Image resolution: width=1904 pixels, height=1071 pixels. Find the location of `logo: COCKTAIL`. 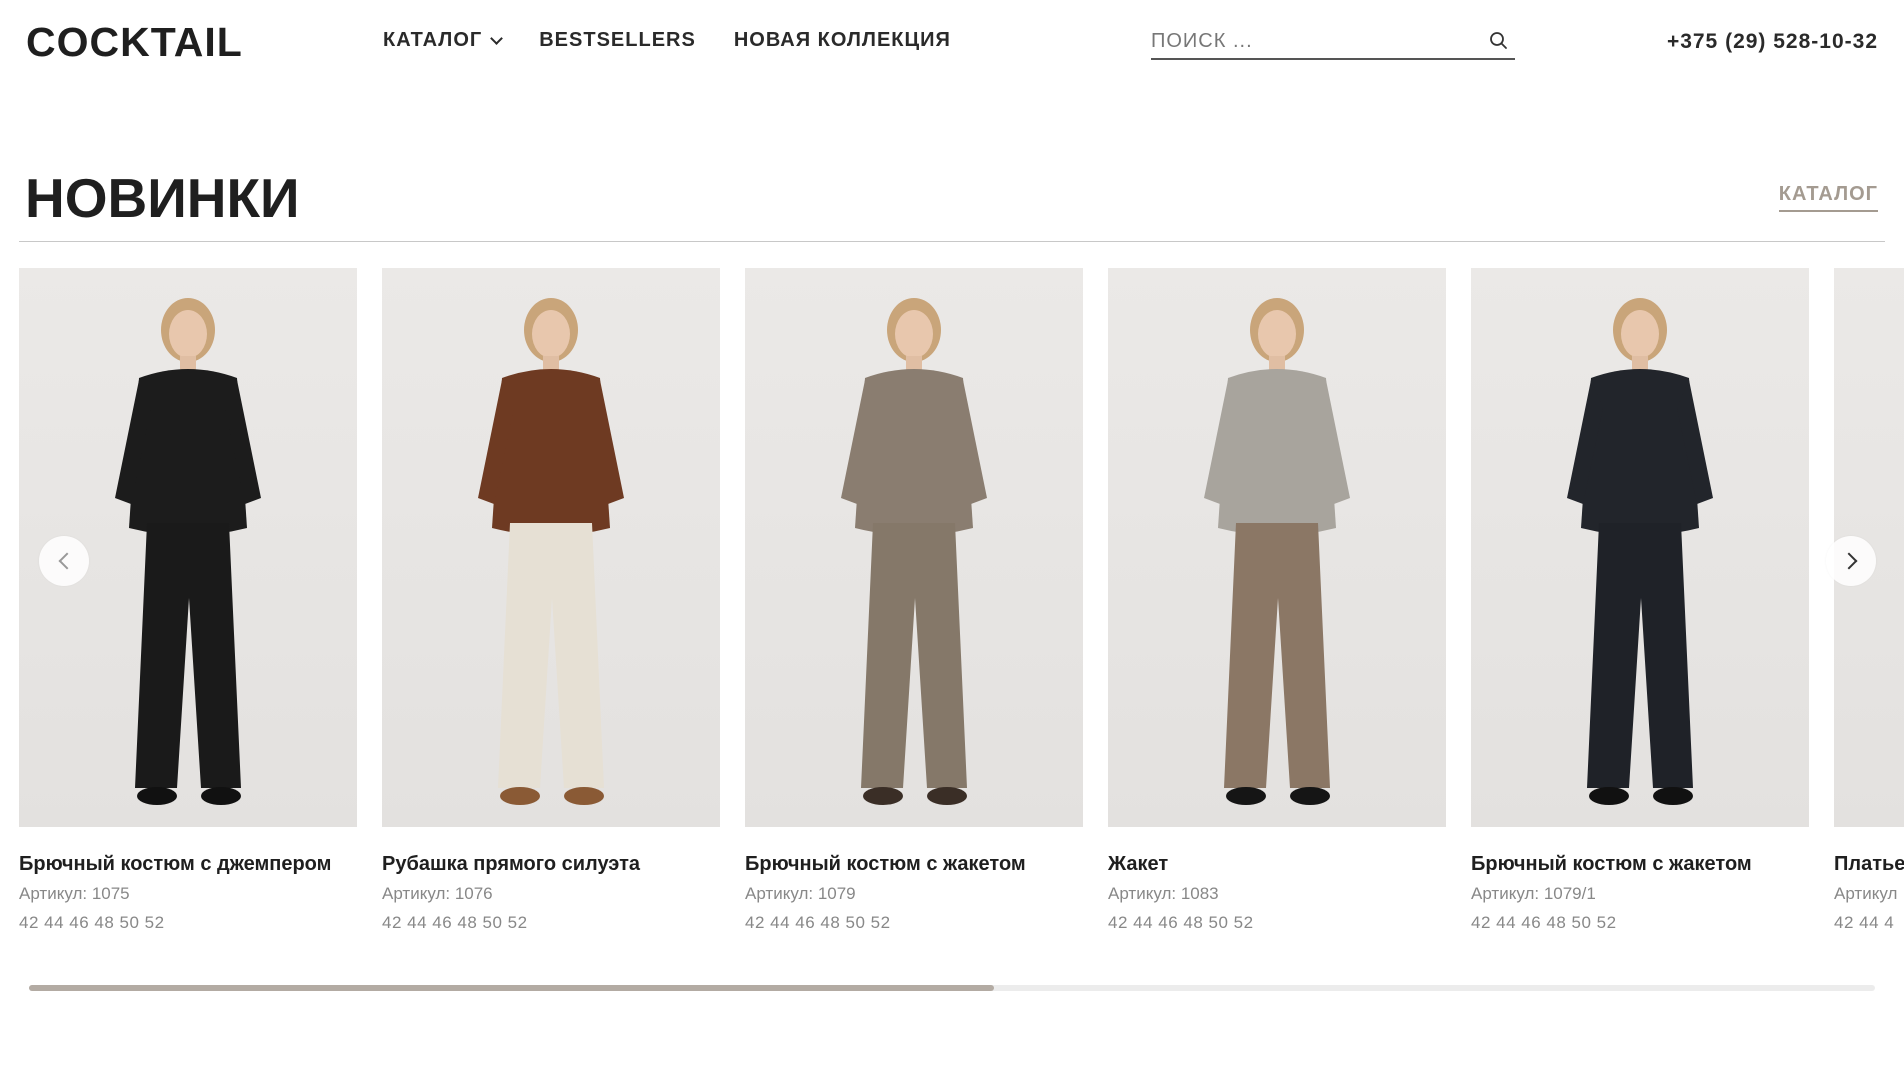

logo: COCKTAIL is located at coordinates (134, 42).